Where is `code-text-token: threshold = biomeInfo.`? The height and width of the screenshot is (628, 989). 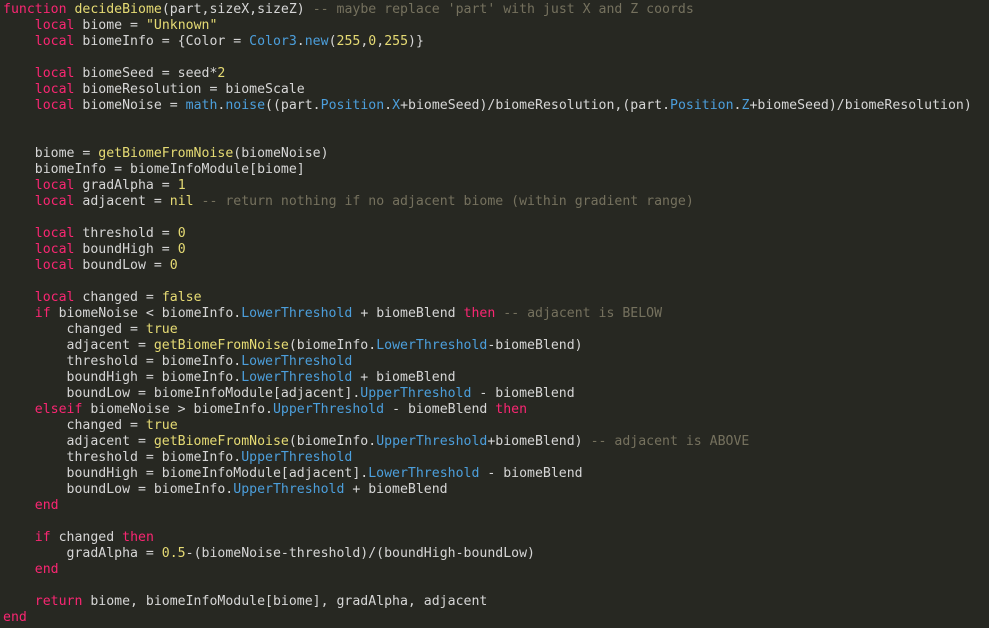 code-text-token: threshold = biomeInfo. is located at coordinates (122, 457).